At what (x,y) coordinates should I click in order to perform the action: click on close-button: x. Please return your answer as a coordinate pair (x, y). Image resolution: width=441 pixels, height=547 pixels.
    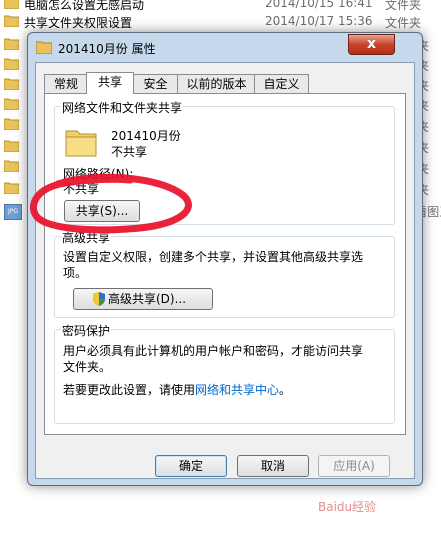
    Looking at the image, I should click on (371, 44).